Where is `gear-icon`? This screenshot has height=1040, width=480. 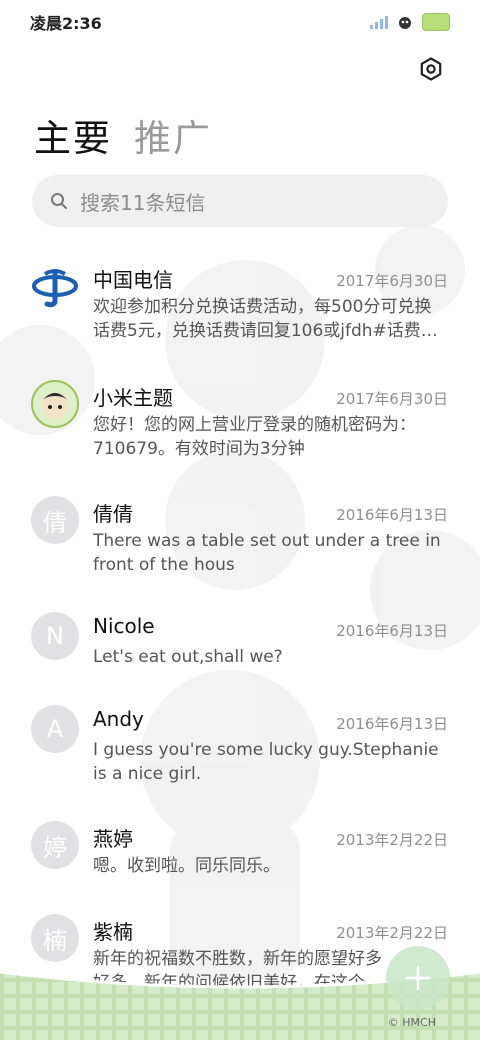 gear-icon is located at coordinates (431, 69).